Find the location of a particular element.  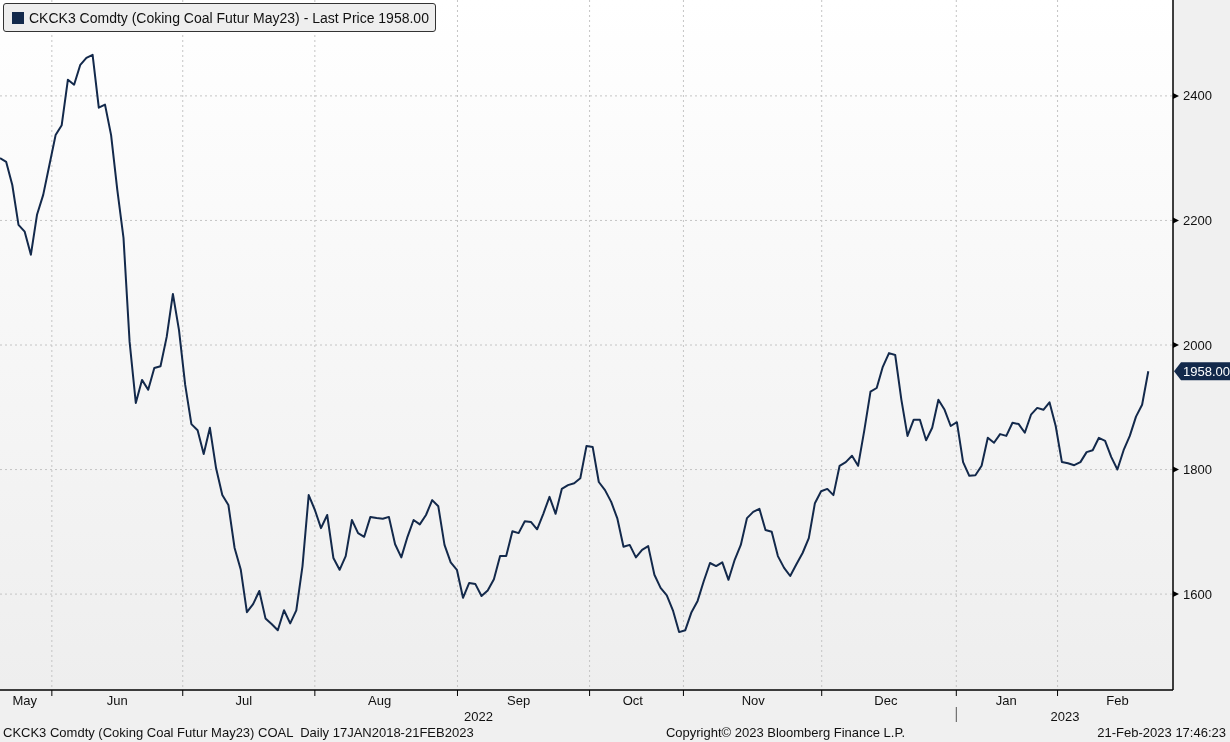

axis-label: 2200 is located at coordinates (1197, 220).